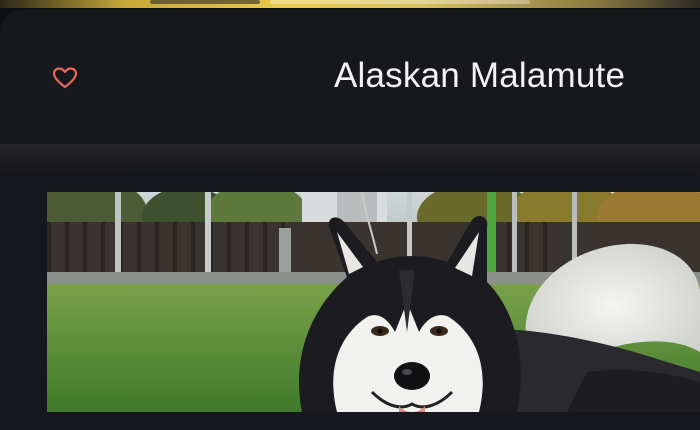 The width and height of the screenshot is (700, 430). I want to click on header-divider, so click(350, 159).